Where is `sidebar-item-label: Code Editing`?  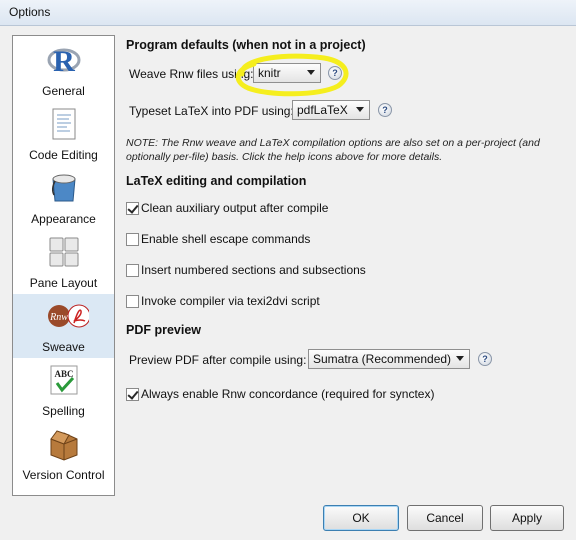
sidebar-item-label: Code Editing is located at coordinates (63, 155).